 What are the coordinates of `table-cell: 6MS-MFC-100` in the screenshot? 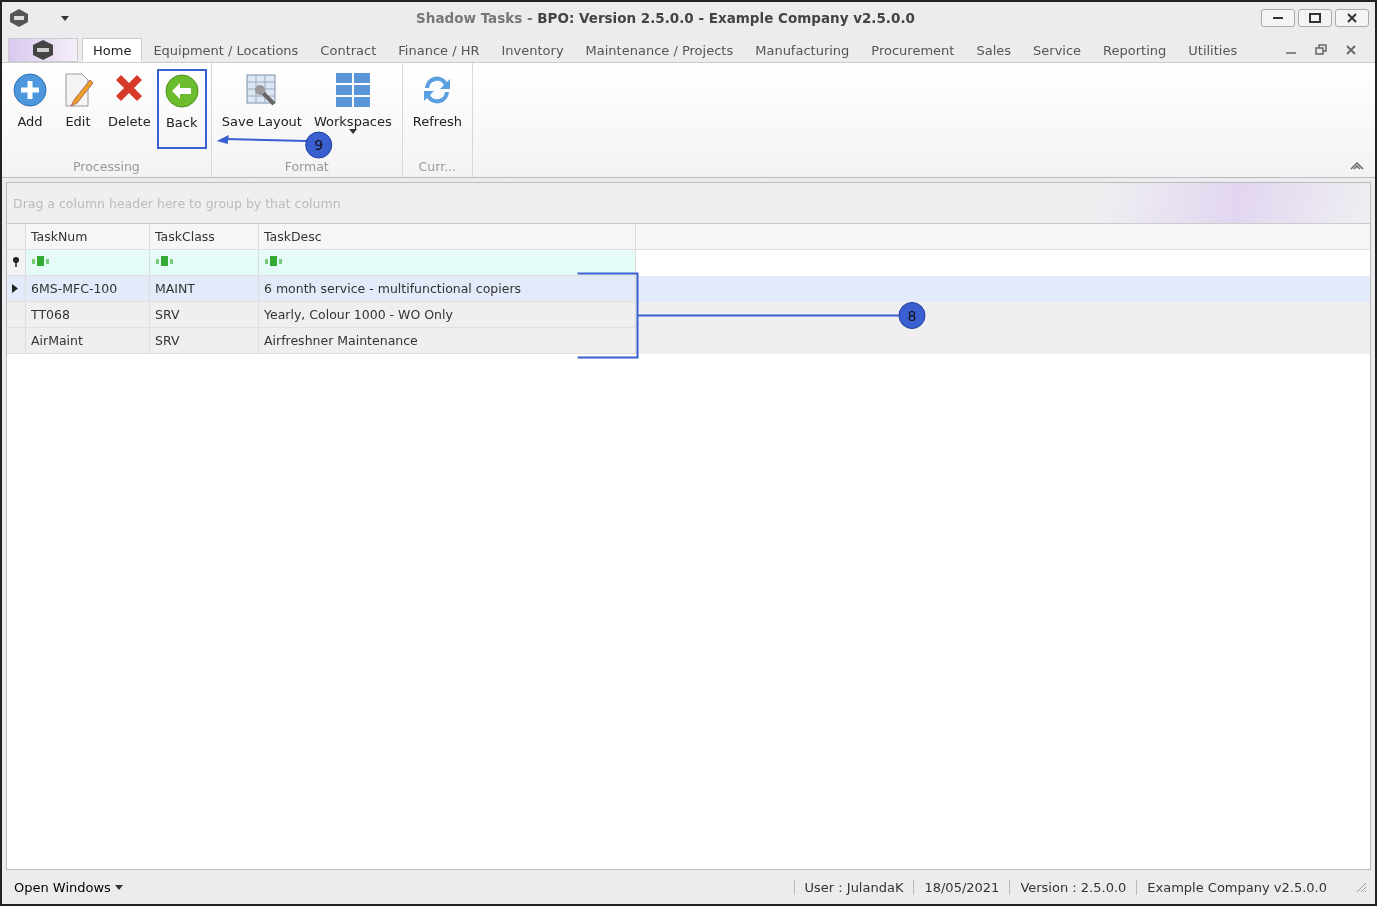 It's located at (87, 288).